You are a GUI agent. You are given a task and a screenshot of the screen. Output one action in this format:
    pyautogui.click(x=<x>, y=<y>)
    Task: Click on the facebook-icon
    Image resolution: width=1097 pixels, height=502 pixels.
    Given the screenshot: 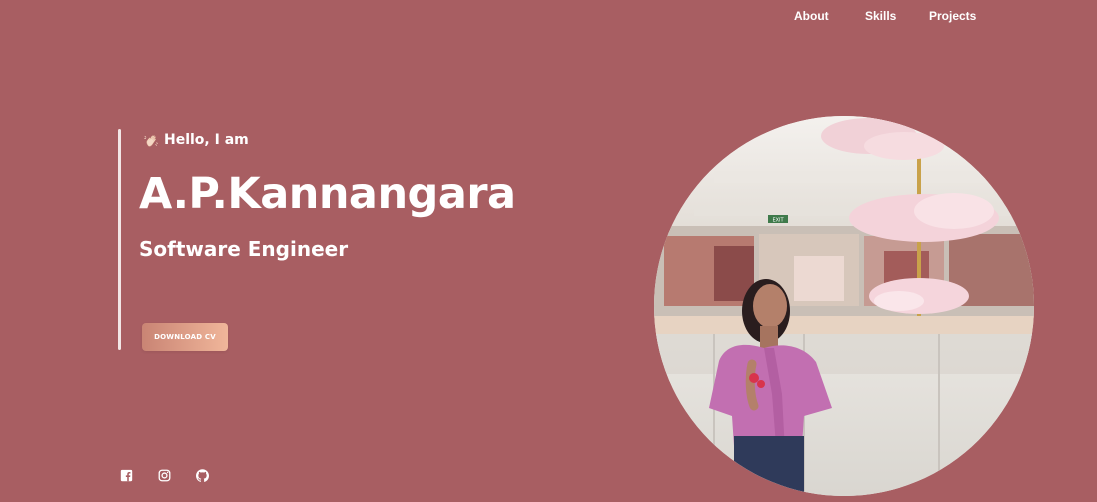 What is the action you would take?
    pyautogui.click(x=126, y=475)
    